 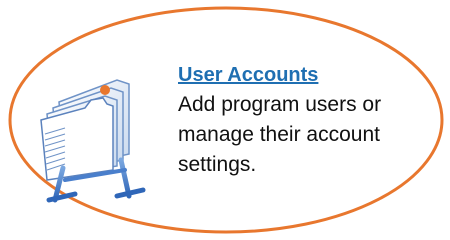 I want to click on user-accounts-link: User Accounts, so click(x=248, y=75).